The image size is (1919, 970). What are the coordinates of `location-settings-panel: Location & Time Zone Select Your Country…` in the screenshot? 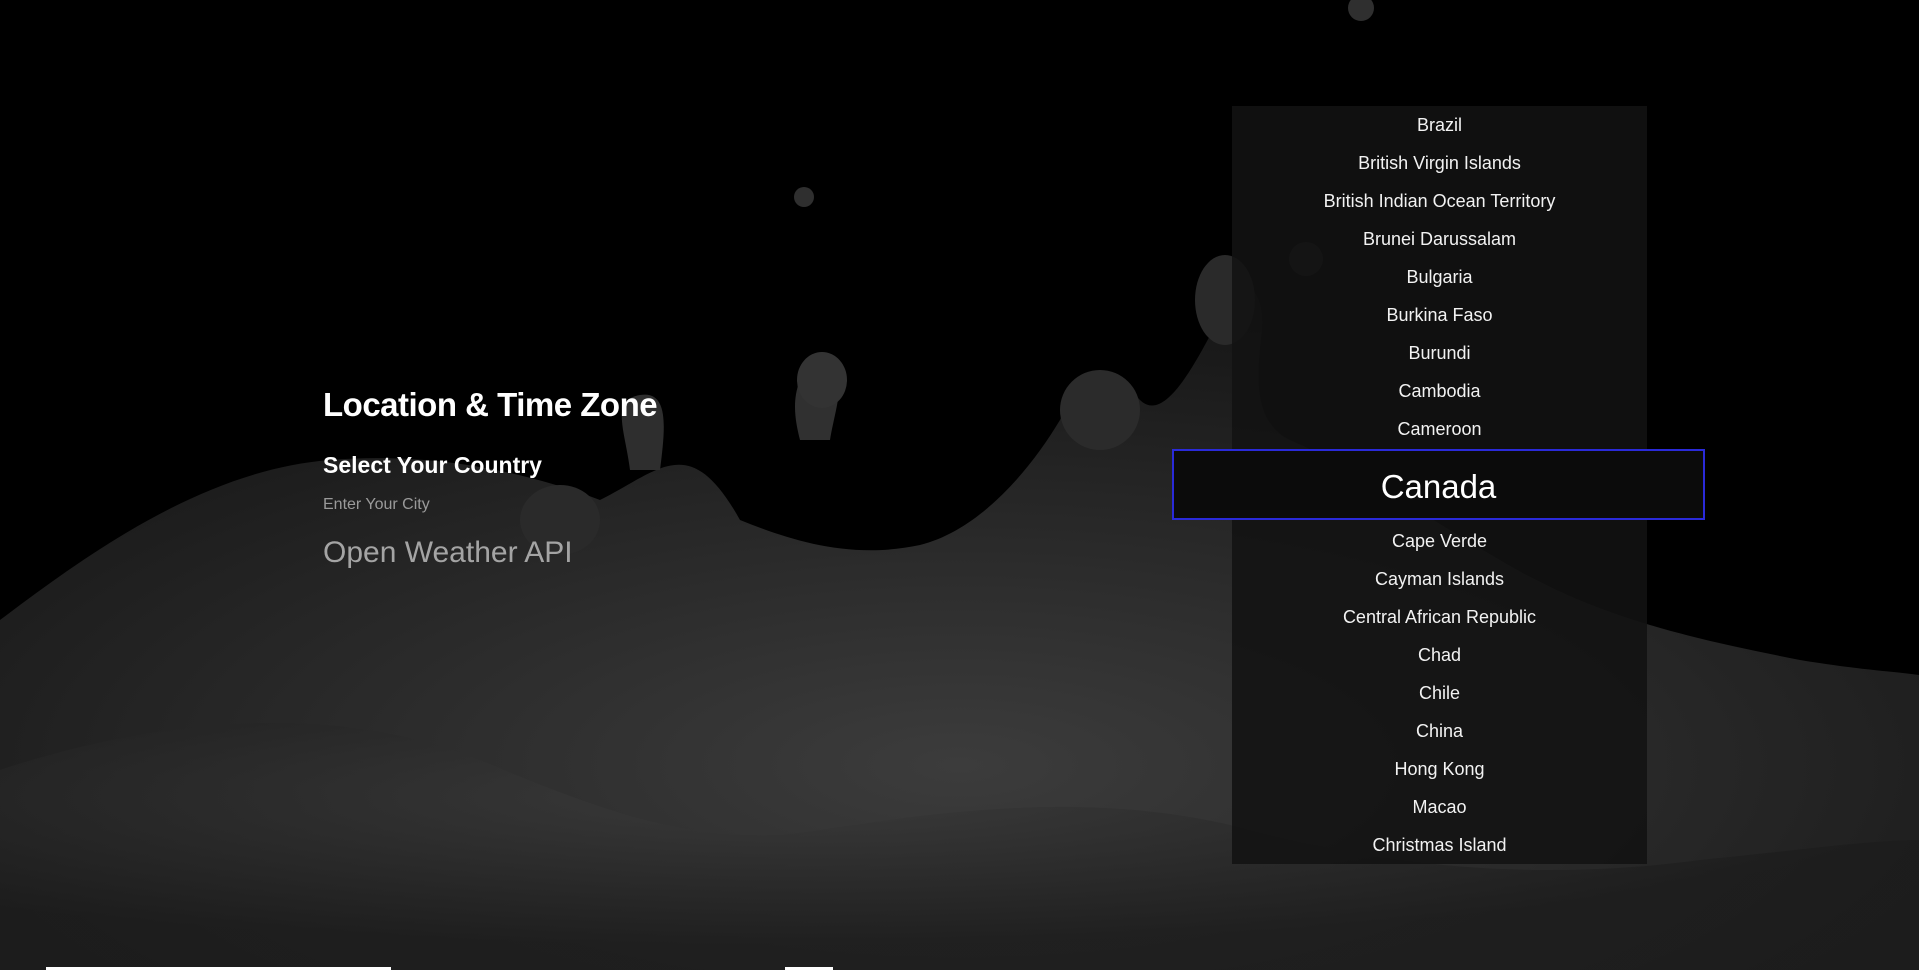 It's located at (583, 478).